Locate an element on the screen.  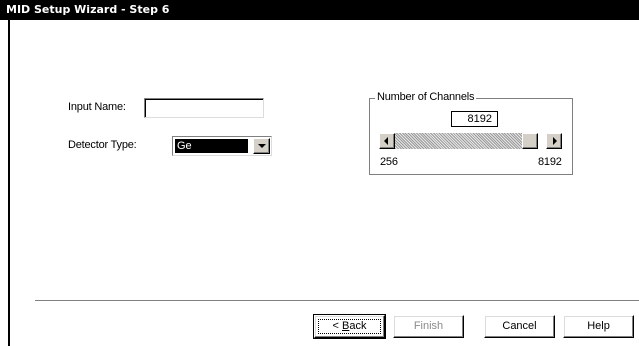
scroll-left-button is located at coordinates (387, 141).